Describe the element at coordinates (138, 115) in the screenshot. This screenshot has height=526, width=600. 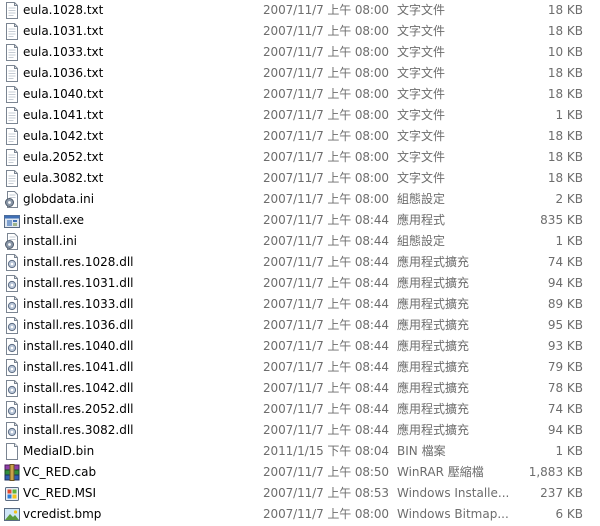
I see `file-name: eula.1041.txt` at that location.